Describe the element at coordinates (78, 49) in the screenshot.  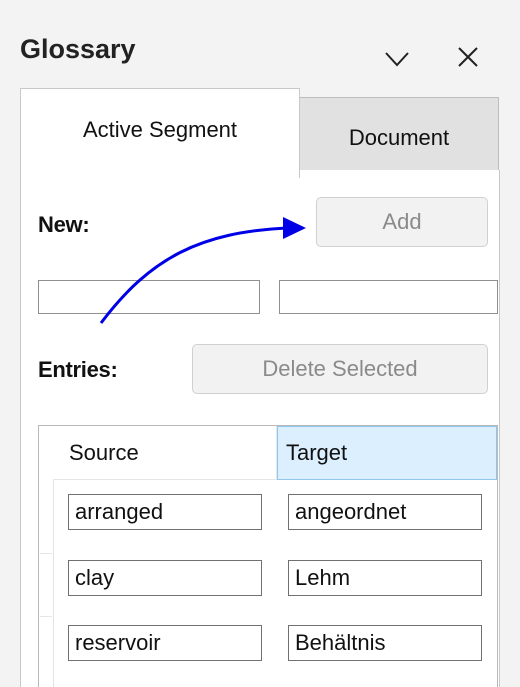
I see `pane-title: Glossary` at that location.